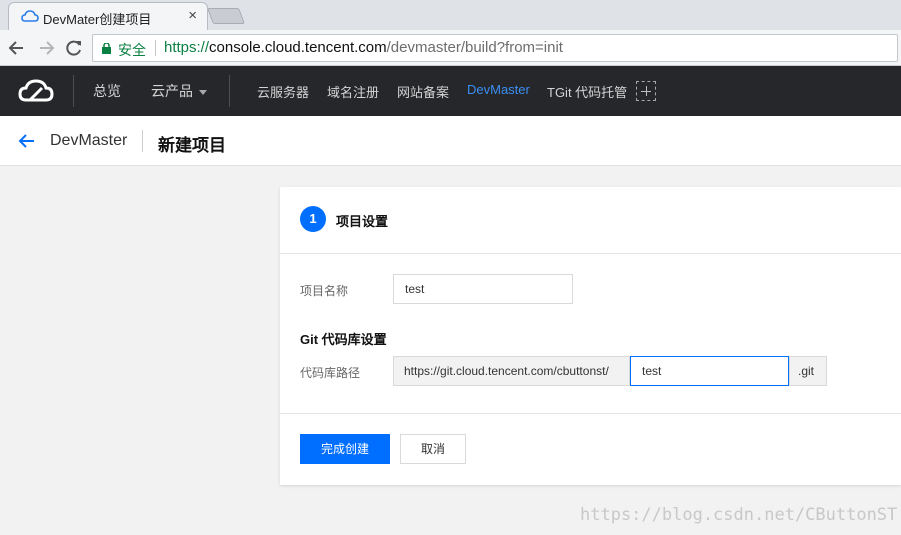 Image resolution: width=901 pixels, height=535 pixels. What do you see at coordinates (107, 91) in the screenshot?
I see `nav-overview: 总览` at bounding box center [107, 91].